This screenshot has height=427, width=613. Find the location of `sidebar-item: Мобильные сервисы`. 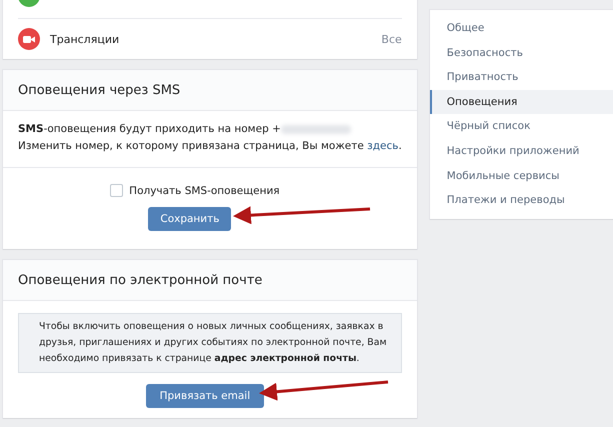

sidebar-item: Мобильные сервисы is located at coordinates (521, 176).